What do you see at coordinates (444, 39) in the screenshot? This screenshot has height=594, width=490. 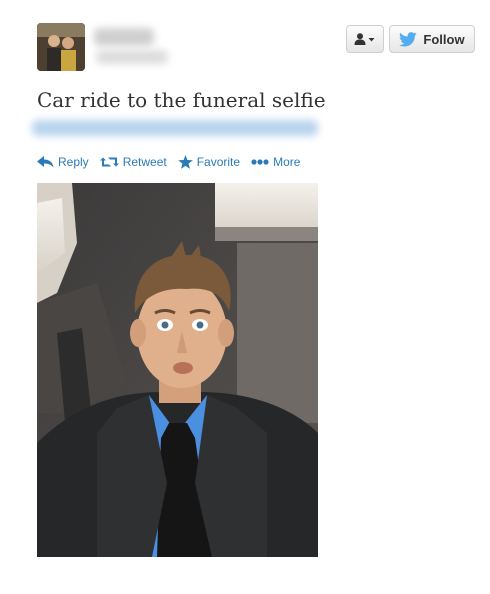 I see `follow-label: Follow` at bounding box center [444, 39].